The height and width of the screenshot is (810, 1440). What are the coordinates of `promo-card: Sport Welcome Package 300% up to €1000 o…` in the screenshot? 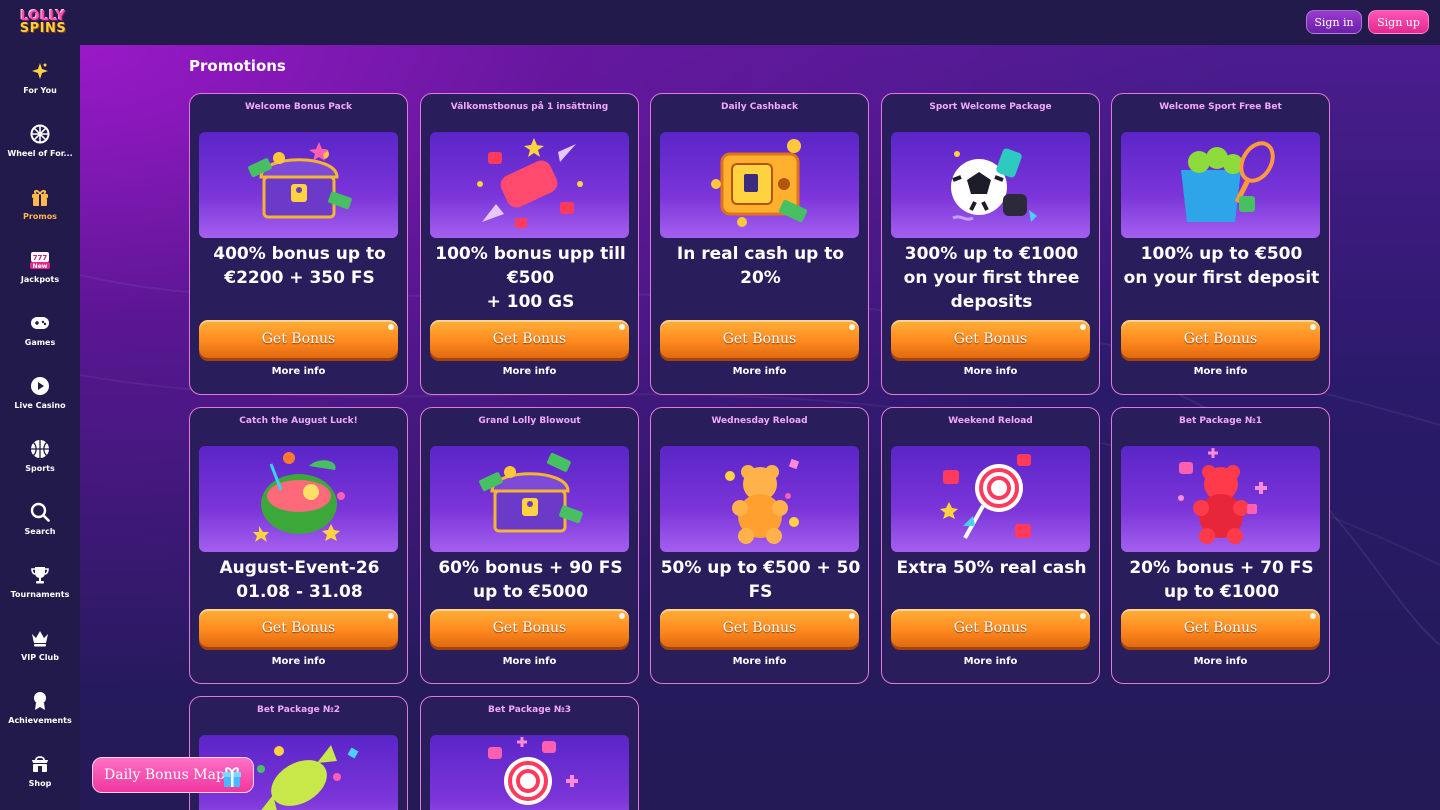 It's located at (990, 244).